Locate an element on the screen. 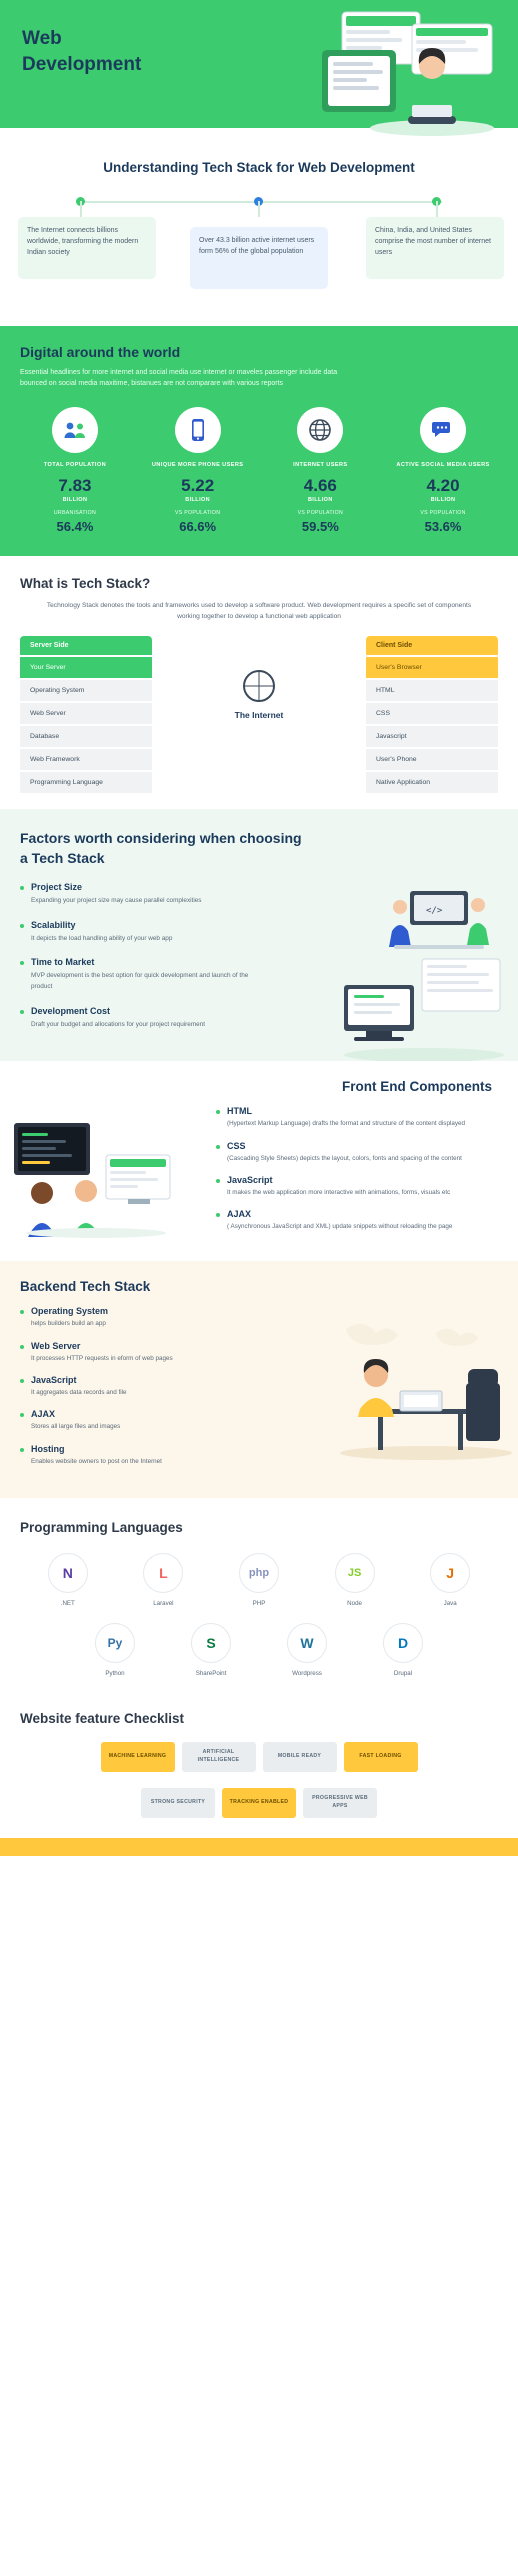 This screenshot has height=2560, width=518. stat-sublabel: VS POPULATION is located at coordinates (197, 512).